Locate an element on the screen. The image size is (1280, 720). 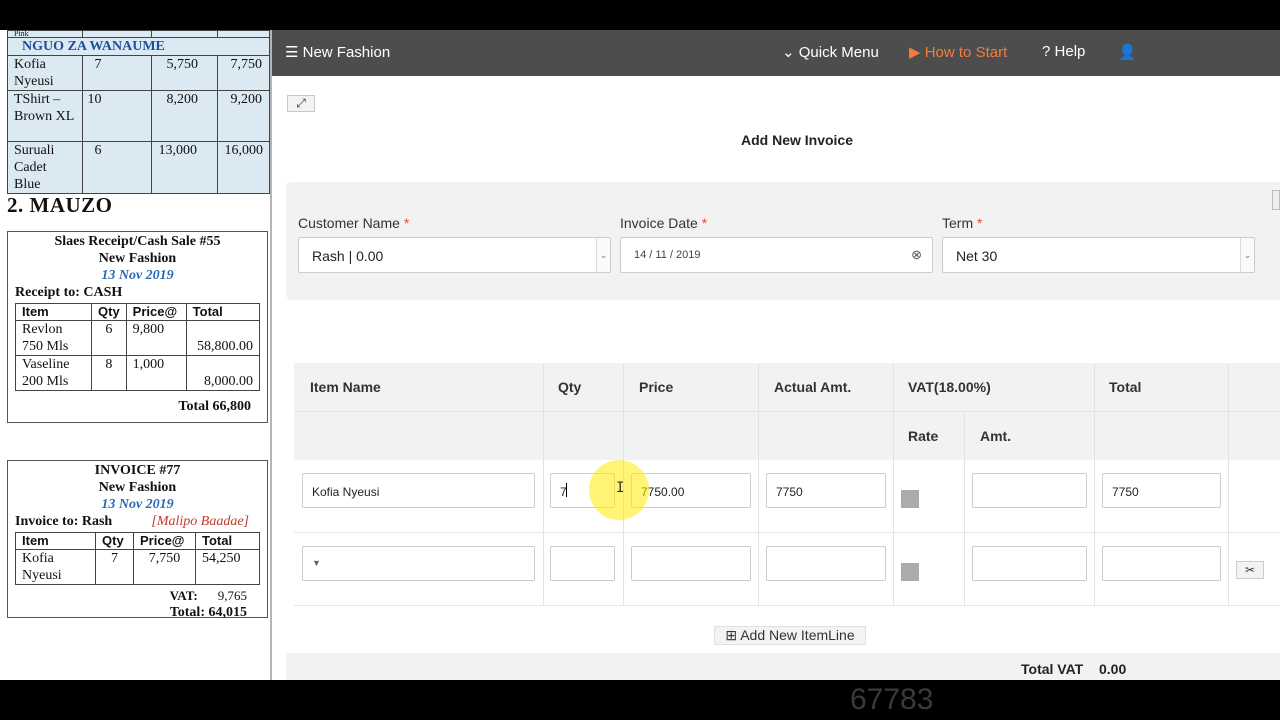
receipt-title: Slaes Receipt/Cash Sale #55 is located at coordinates (137, 241).